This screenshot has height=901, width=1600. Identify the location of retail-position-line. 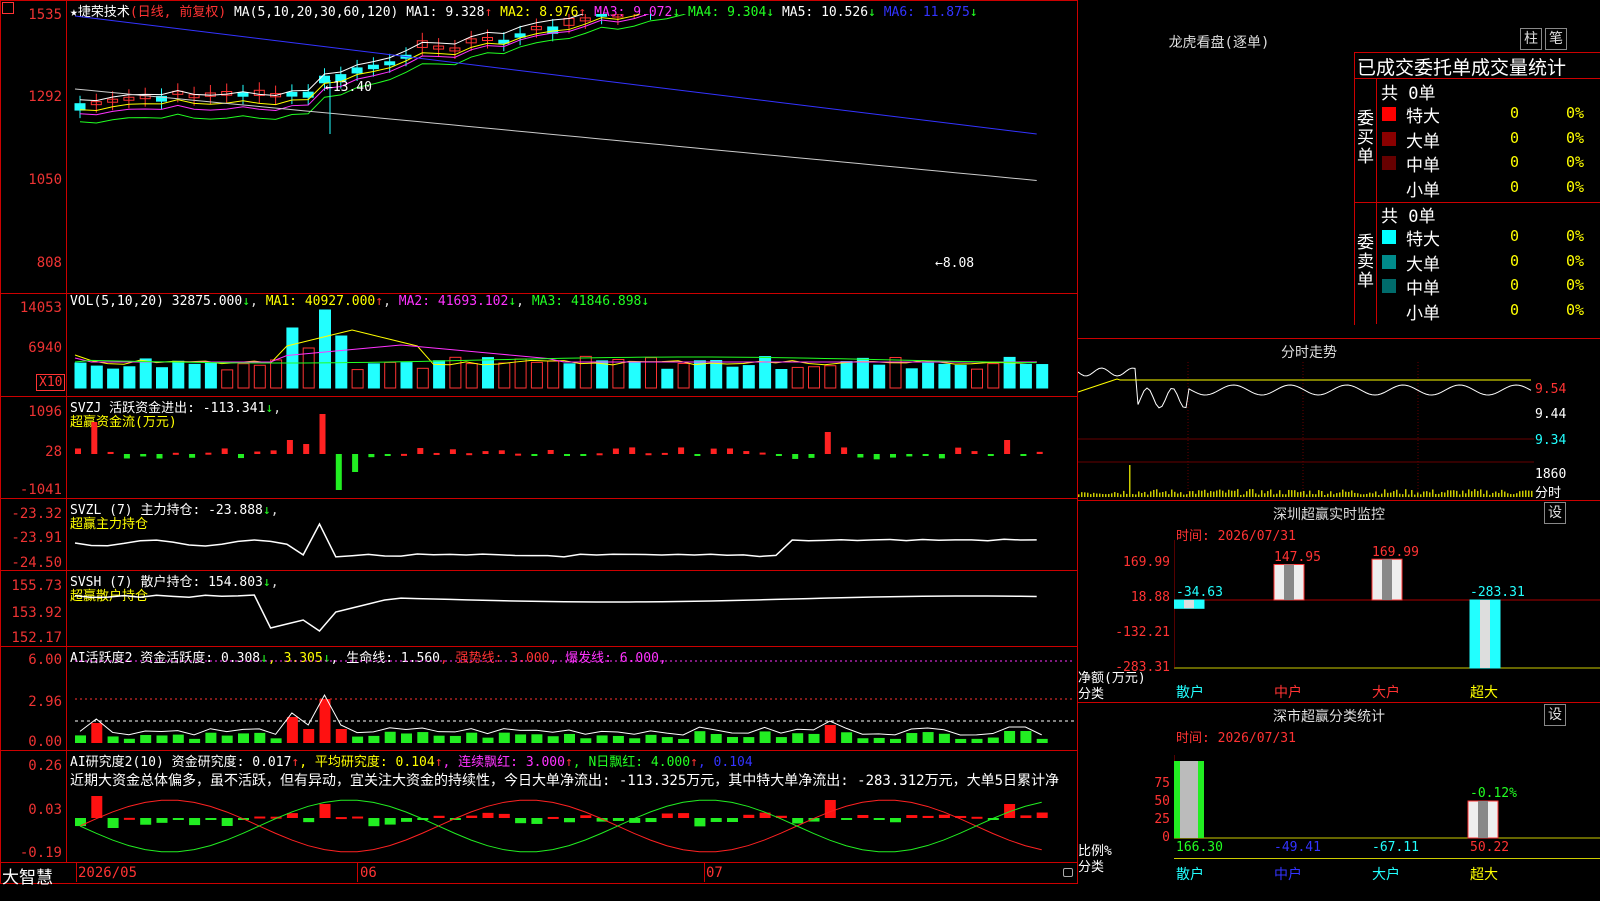
(555, 613).